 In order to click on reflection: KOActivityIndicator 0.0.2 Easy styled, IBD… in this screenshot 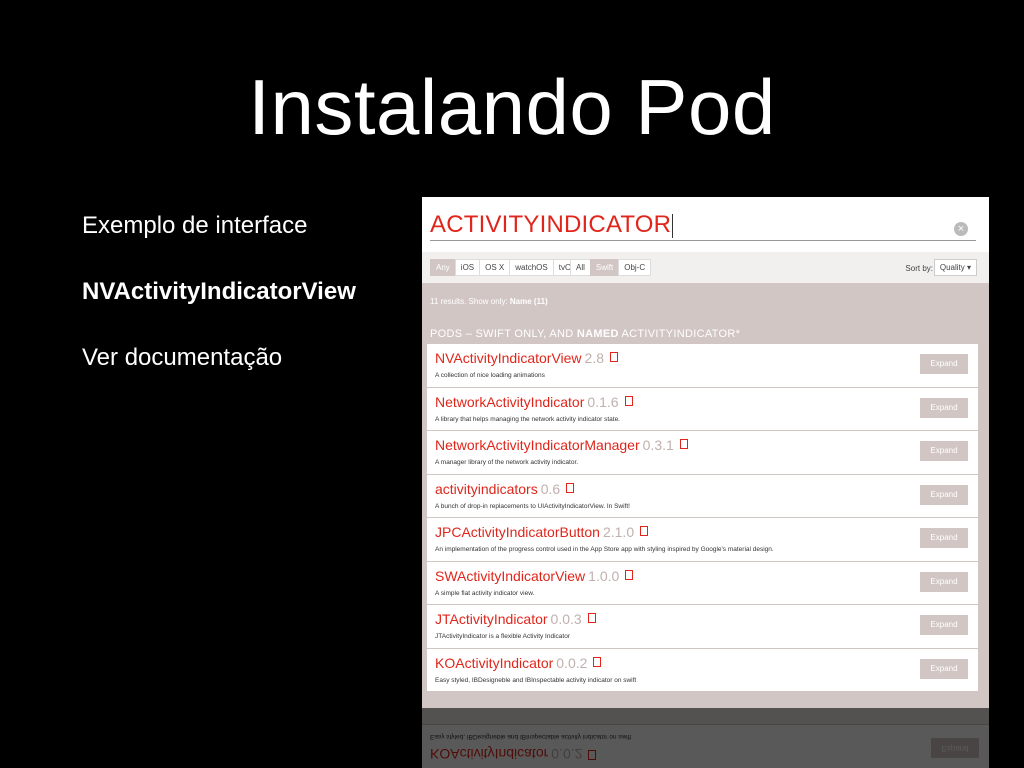, I will do `click(705, 738)`.